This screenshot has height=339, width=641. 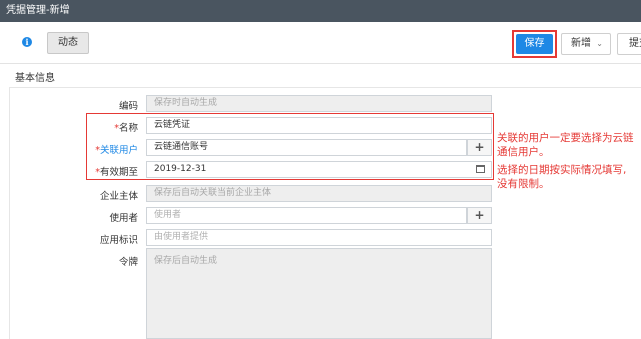 I want to click on app-id-input: 由使用者提供, so click(x=319, y=237).